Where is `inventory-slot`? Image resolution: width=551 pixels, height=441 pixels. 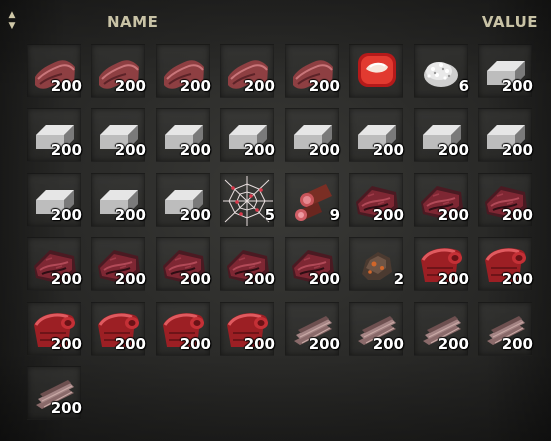
inventory-slot is located at coordinates (376, 71).